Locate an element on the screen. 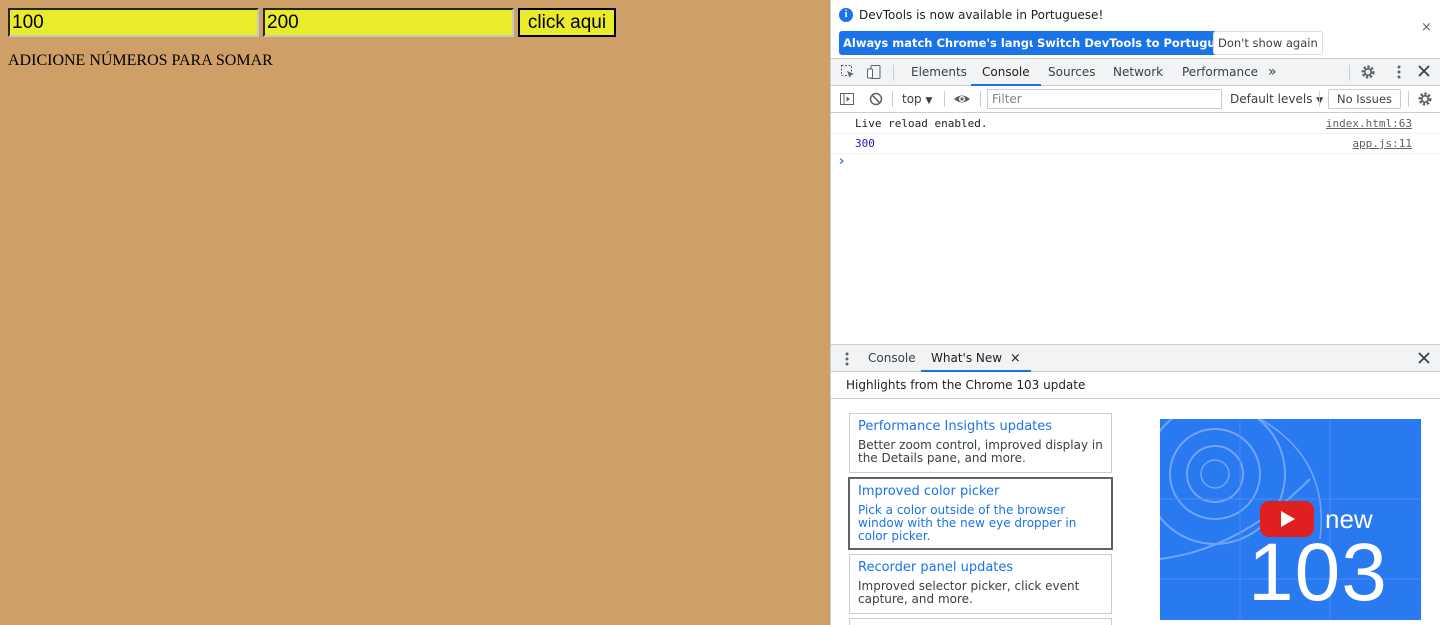  card-title: Improved color picker is located at coordinates (929, 491).